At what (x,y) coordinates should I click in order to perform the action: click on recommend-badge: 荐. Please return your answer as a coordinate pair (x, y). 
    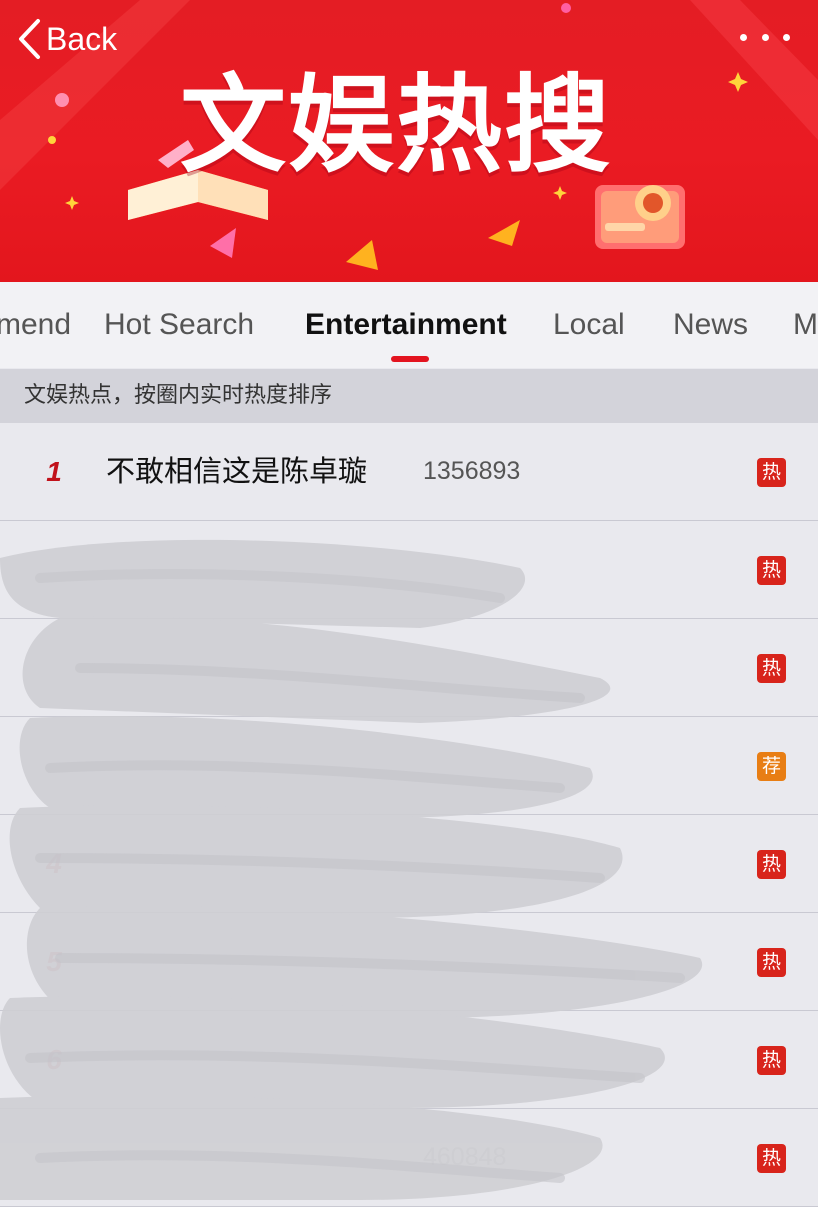
    Looking at the image, I should click on (771, 766).